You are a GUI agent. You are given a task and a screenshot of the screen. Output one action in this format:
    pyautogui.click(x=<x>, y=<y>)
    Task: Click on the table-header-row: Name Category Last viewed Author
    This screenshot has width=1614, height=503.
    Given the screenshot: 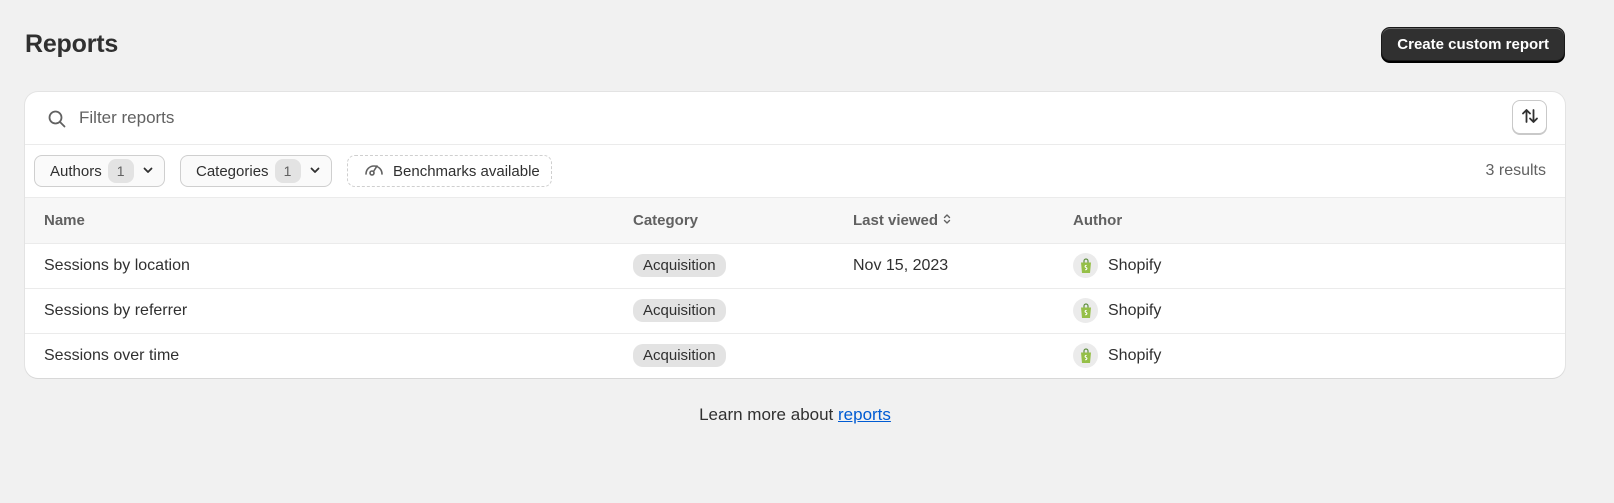 What is the action you would take?
    pyautogui.click(x=795, y=221)
    